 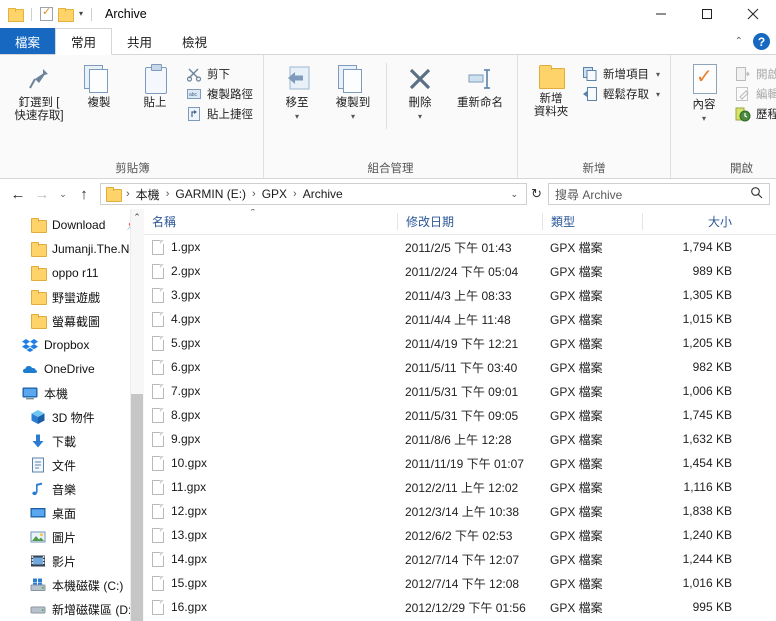 What do you see at coordinates (622, 94) in the screenshot?
I see `easy-access-button: 輕鬆存取 ▾` at bounding box center [622, 94].